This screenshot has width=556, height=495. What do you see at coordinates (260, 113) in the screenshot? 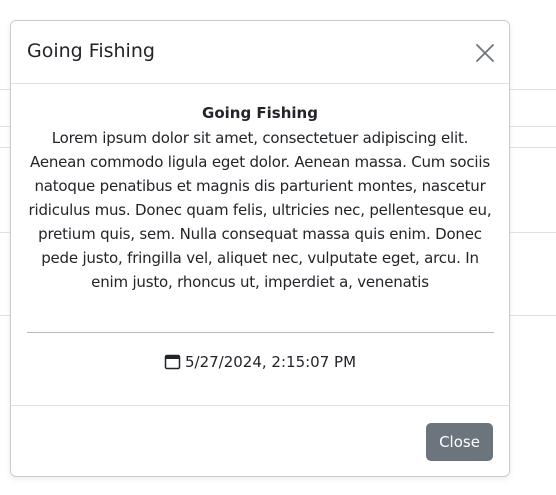
I see `event-title: Going Fishing` at bounding box center [260, 113].